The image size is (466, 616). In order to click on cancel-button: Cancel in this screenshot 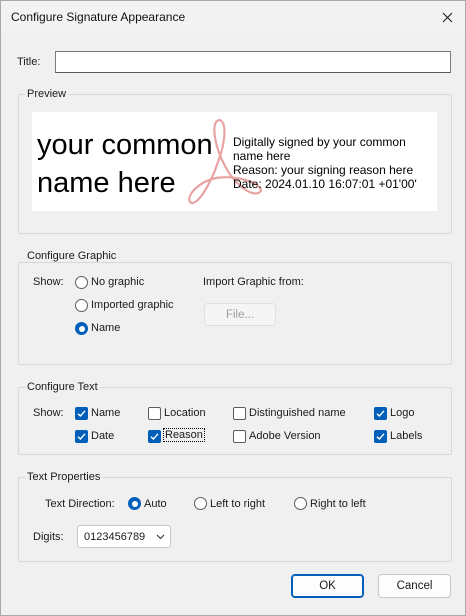, I will do `click(414, 586)`.